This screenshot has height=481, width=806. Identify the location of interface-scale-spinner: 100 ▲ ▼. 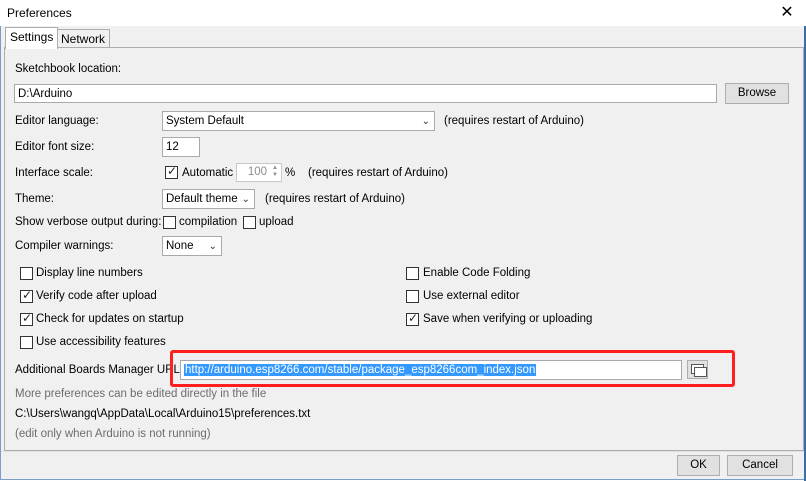
(259, 172).